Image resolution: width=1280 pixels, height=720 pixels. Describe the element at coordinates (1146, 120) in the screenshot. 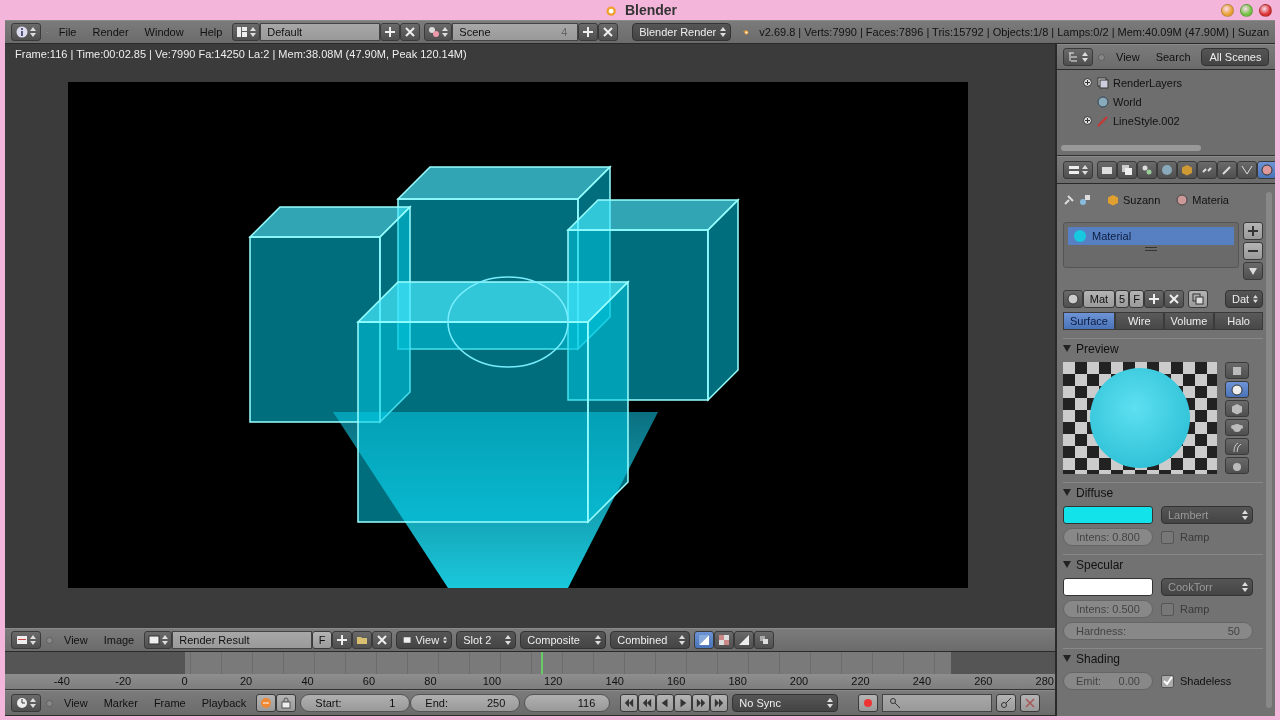

I see `outliner-item: LineStyle.002` at that location.